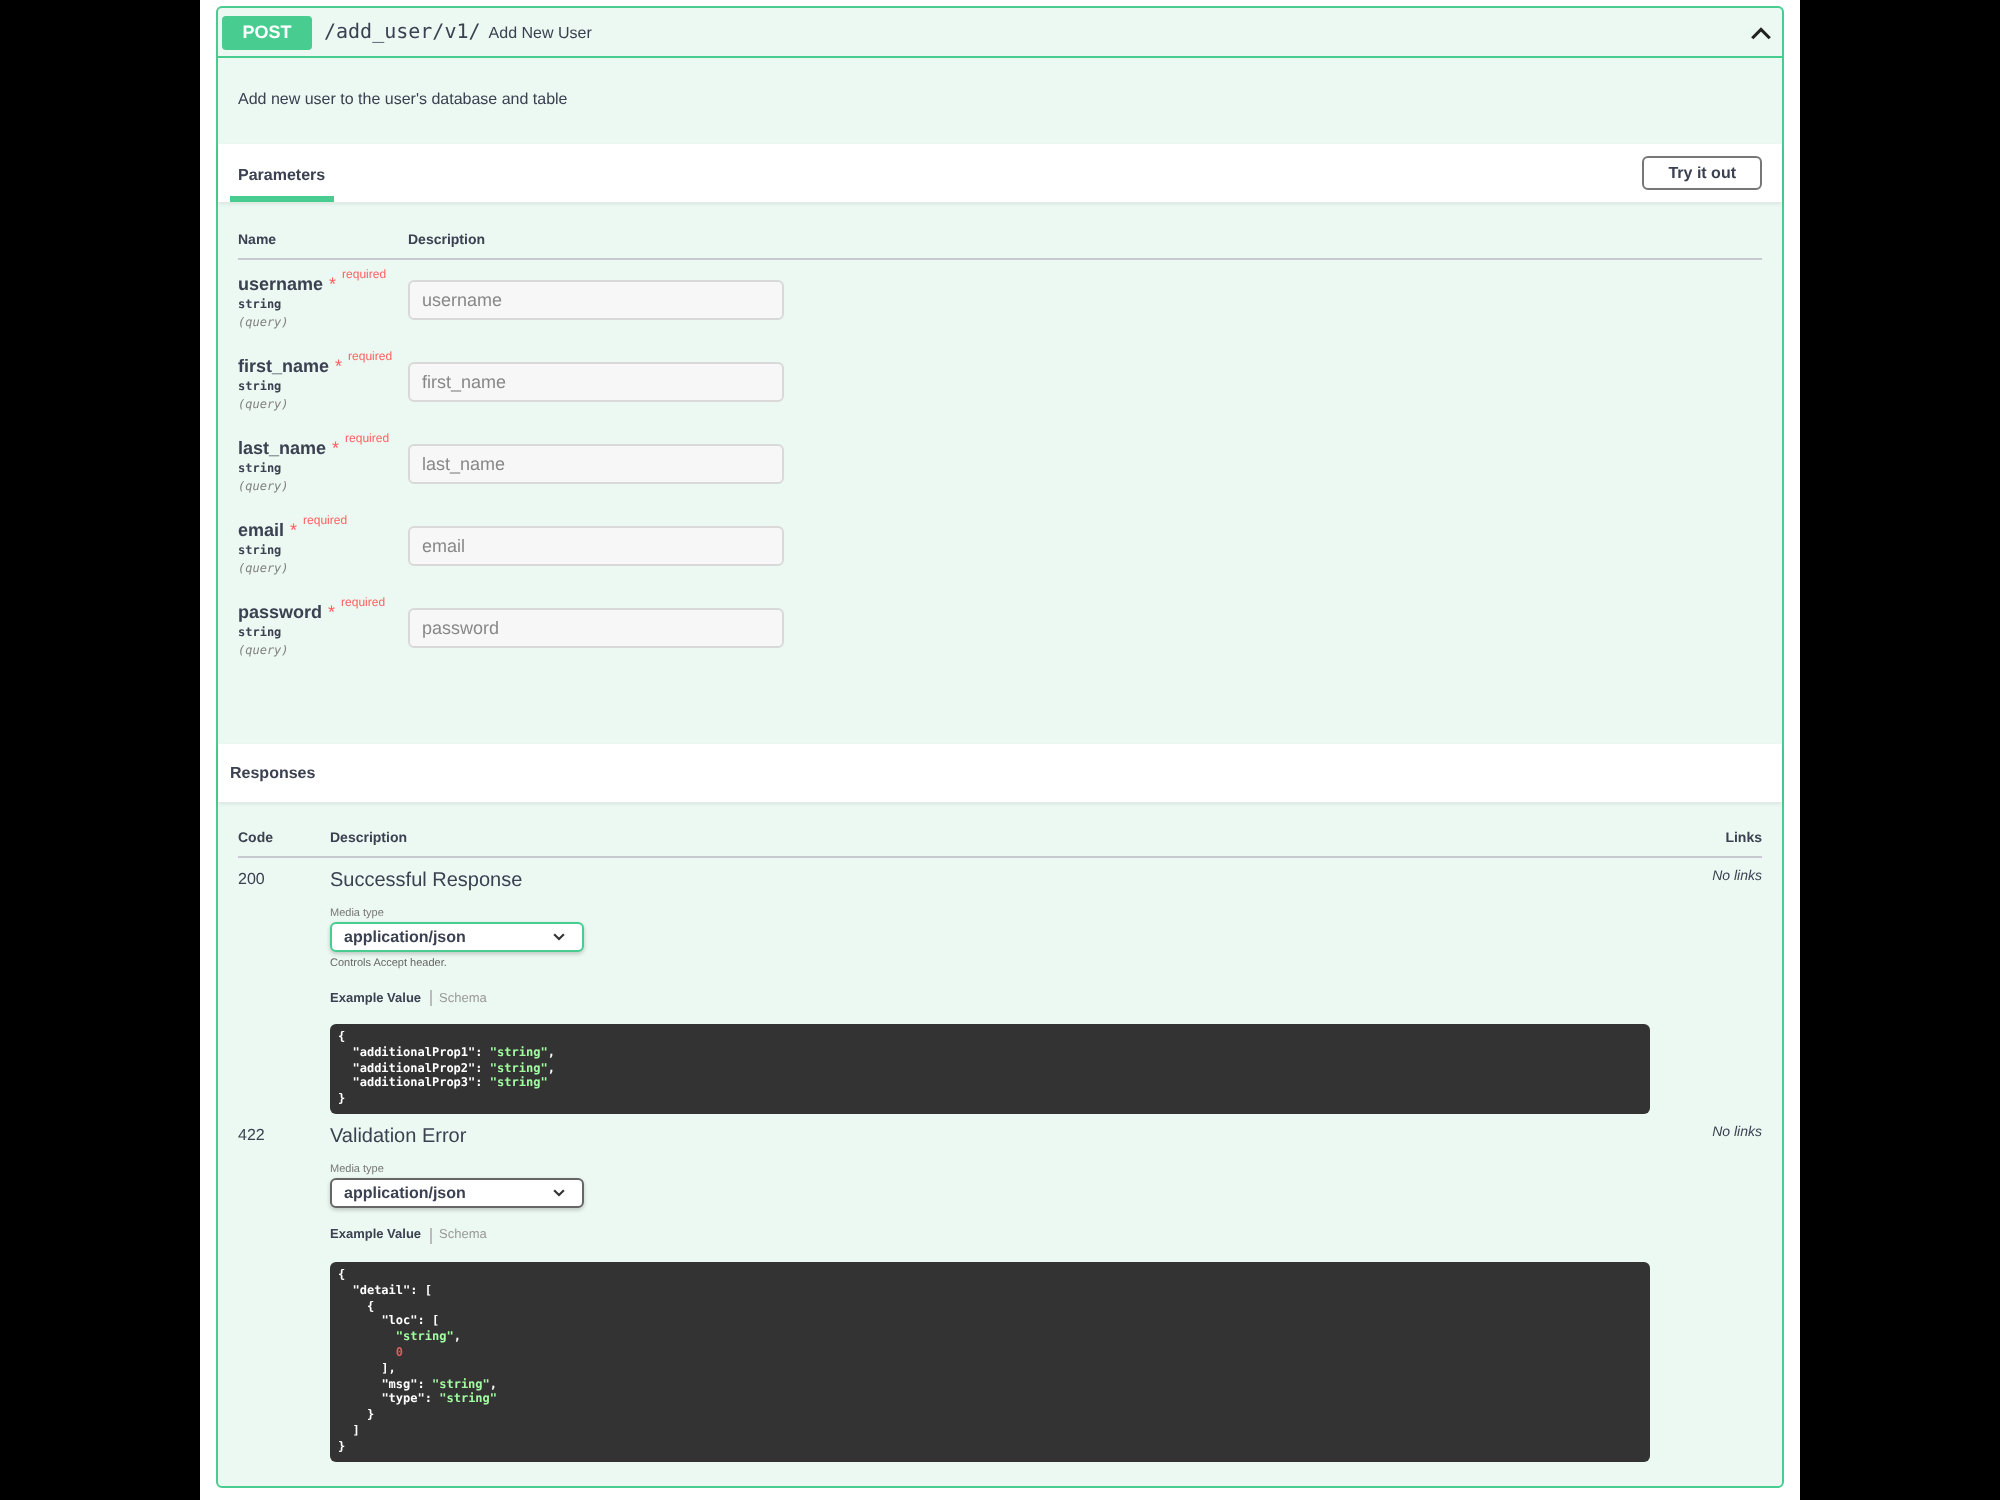 Image resolution: width=2000 pixels, height=1500 pixels. What do you see at coordinates (267, 32) in the screenshot?
I see `method-badge: POST` at bounding box center [267, 32].